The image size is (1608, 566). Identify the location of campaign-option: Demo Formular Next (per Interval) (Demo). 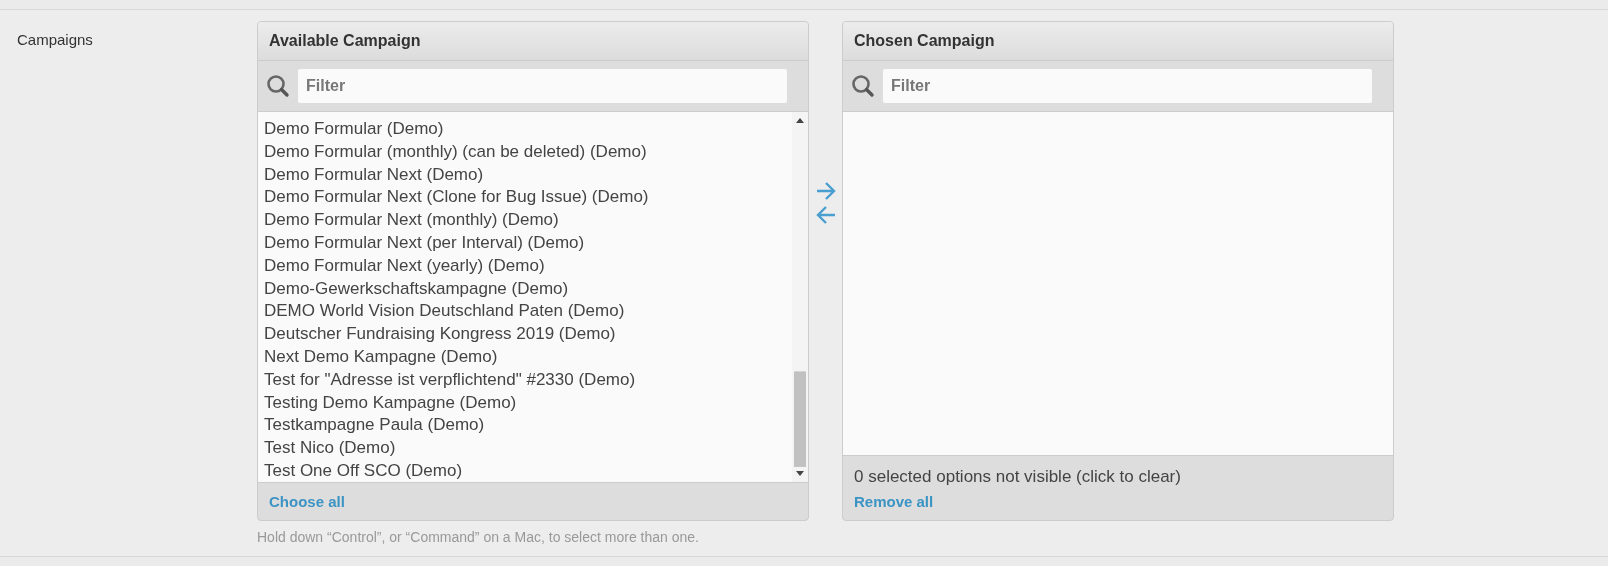
(525, 243).